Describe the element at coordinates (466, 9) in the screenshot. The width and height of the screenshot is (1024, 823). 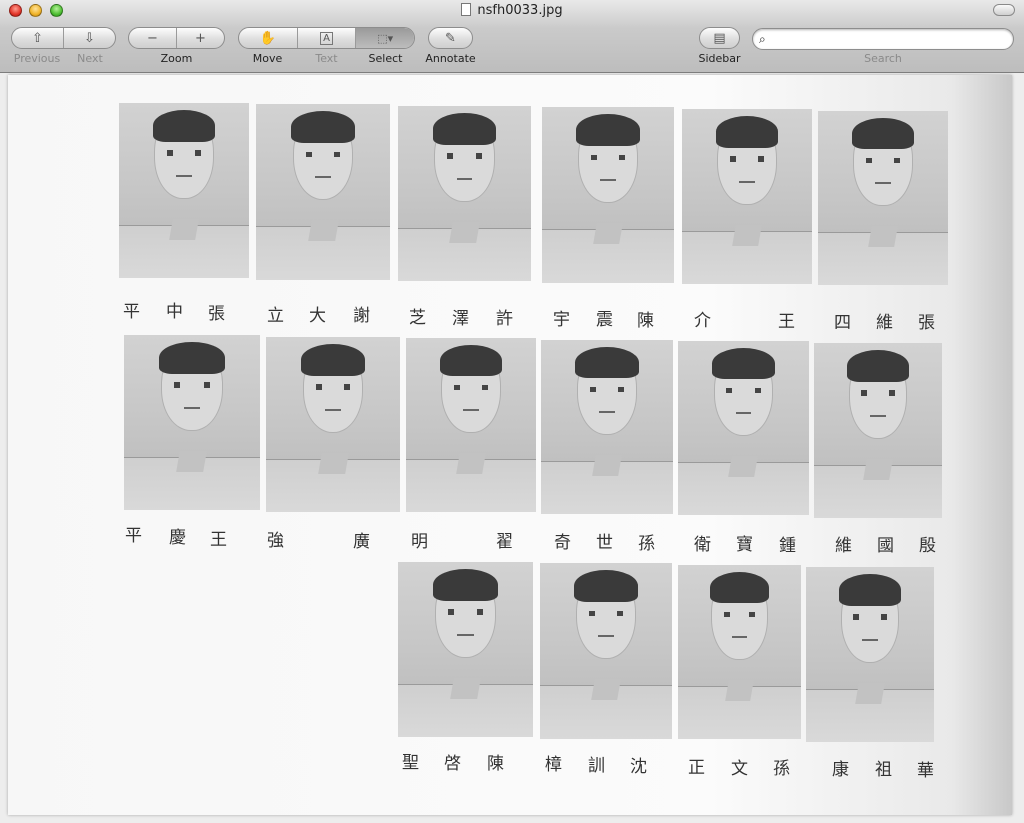
I see `document-icon` at that location.